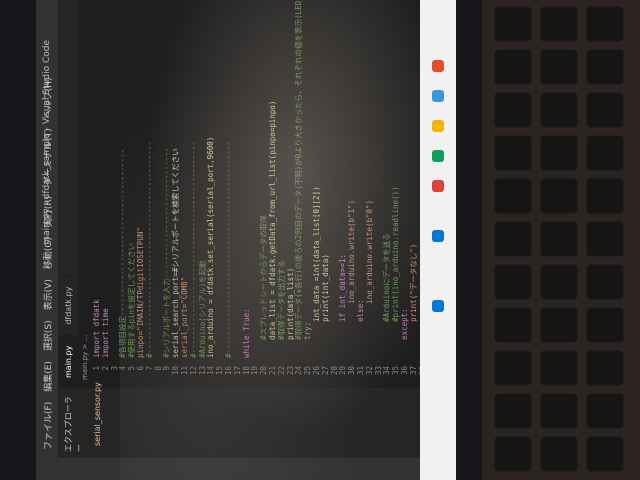 The height and width of the screenshot is (480, 640). I want to click on windows-taskbar, so click(438, 240).